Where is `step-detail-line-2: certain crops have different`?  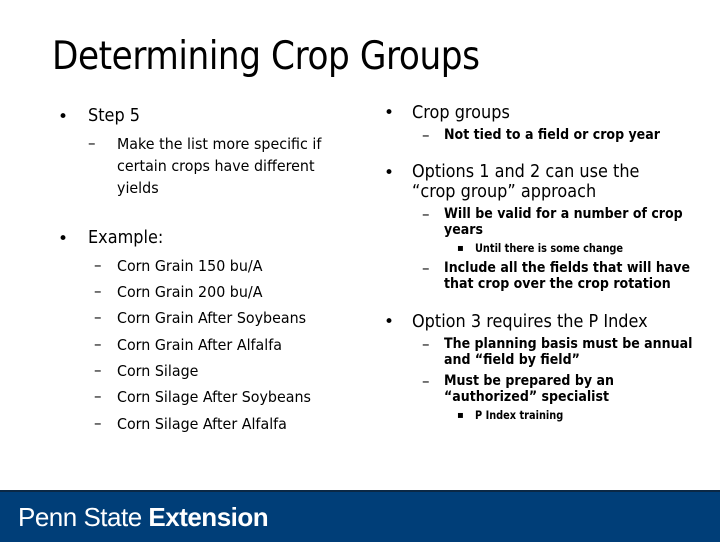 step-detail-line-2: certain crops have different is located at coordinates (216, 166).